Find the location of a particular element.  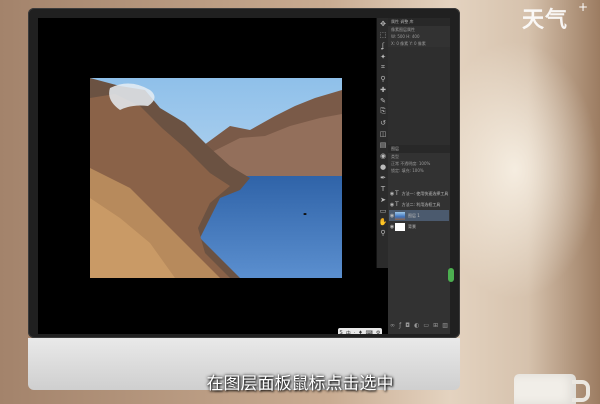

trash-icon: ▥ is located at coordinates (445, 327).